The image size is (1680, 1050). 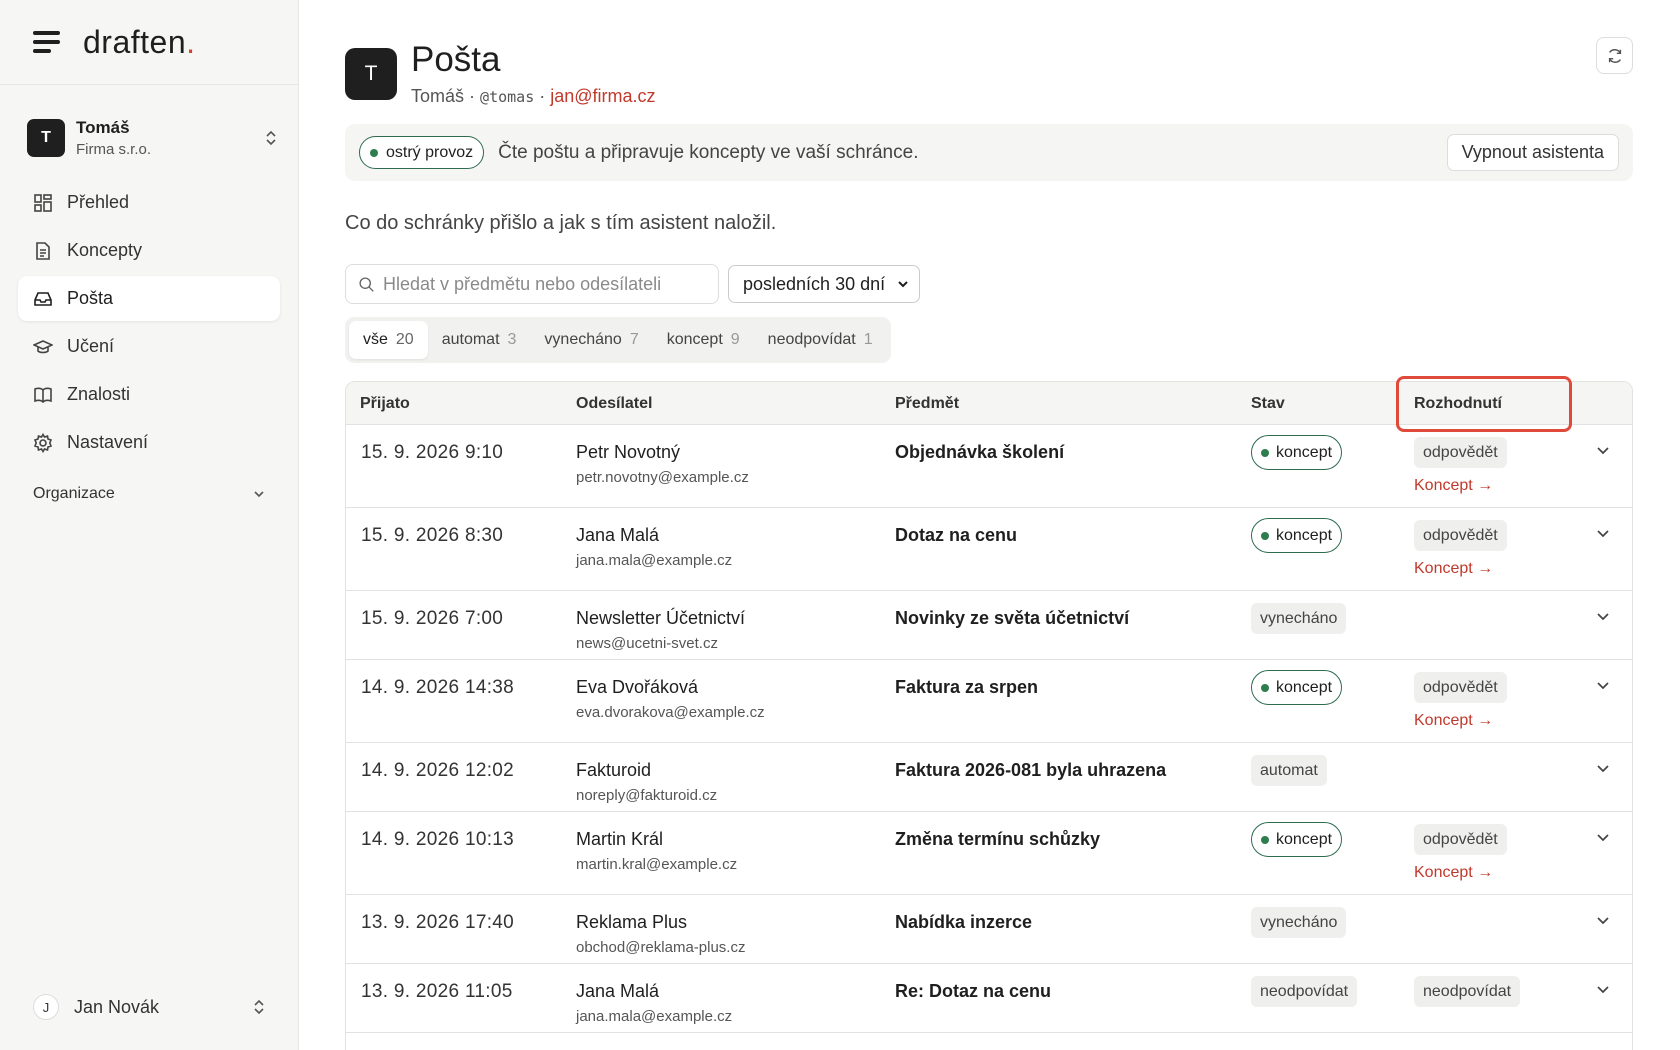 What do you see at coordinates (1297, 839) in the screenshot?
I see `status-badge: koncept` at bounding box center [1297, 839].